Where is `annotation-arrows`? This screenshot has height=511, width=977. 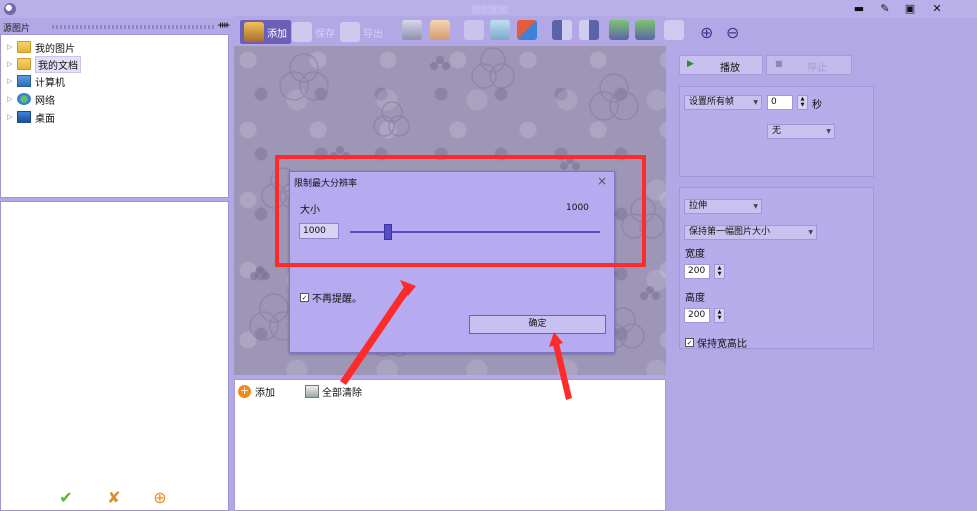
annotation-arrows is located at coordinates (456, 340).